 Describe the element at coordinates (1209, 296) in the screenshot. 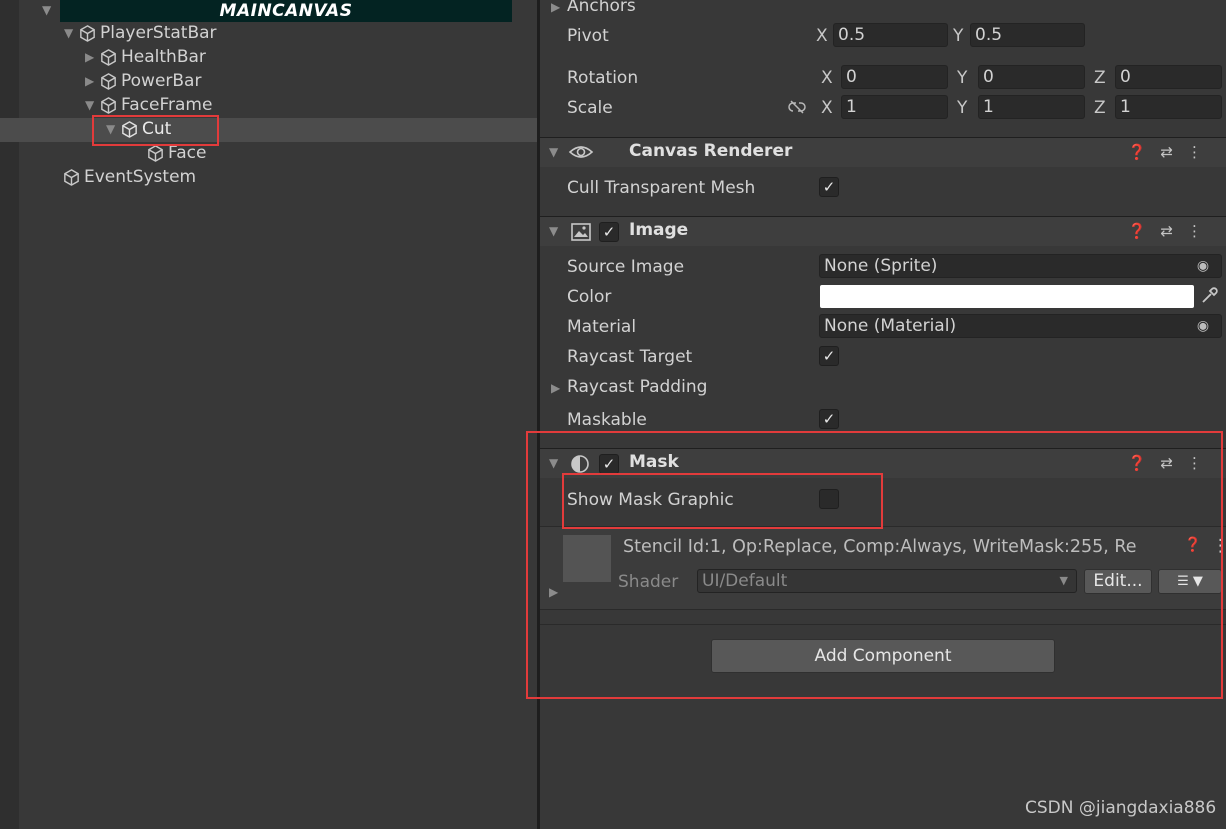

I see `eyedropper-icon` at that location.